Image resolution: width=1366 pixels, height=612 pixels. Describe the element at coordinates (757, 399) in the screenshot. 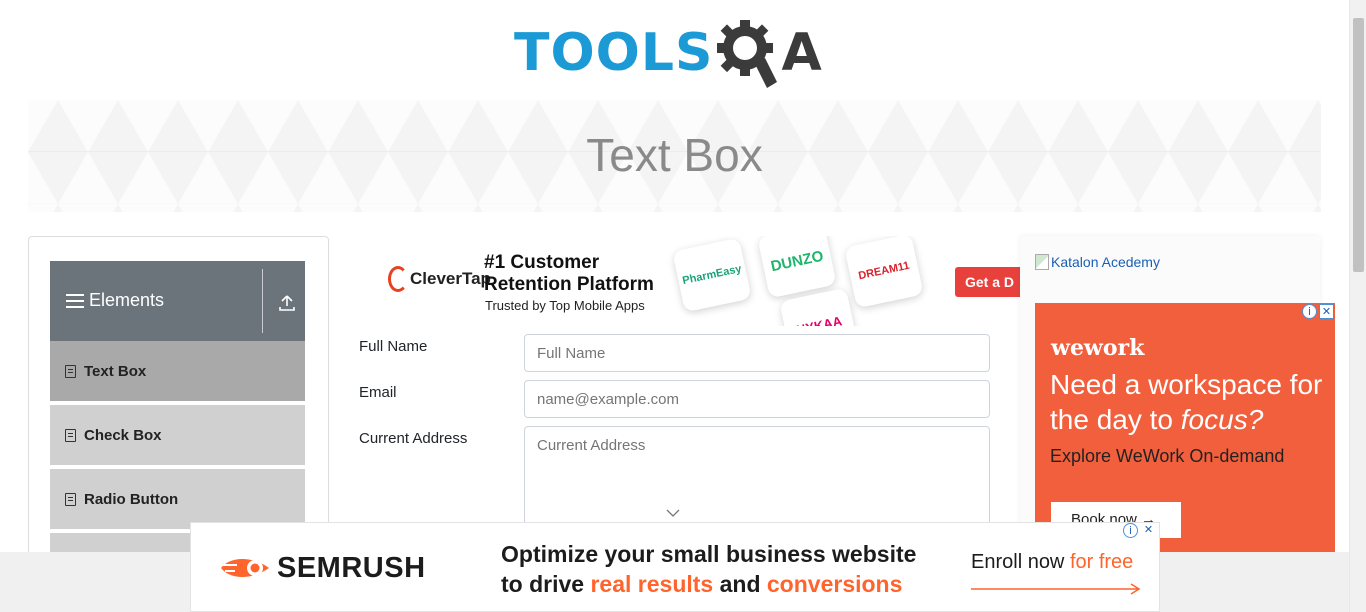

I see `email-input` at that location.